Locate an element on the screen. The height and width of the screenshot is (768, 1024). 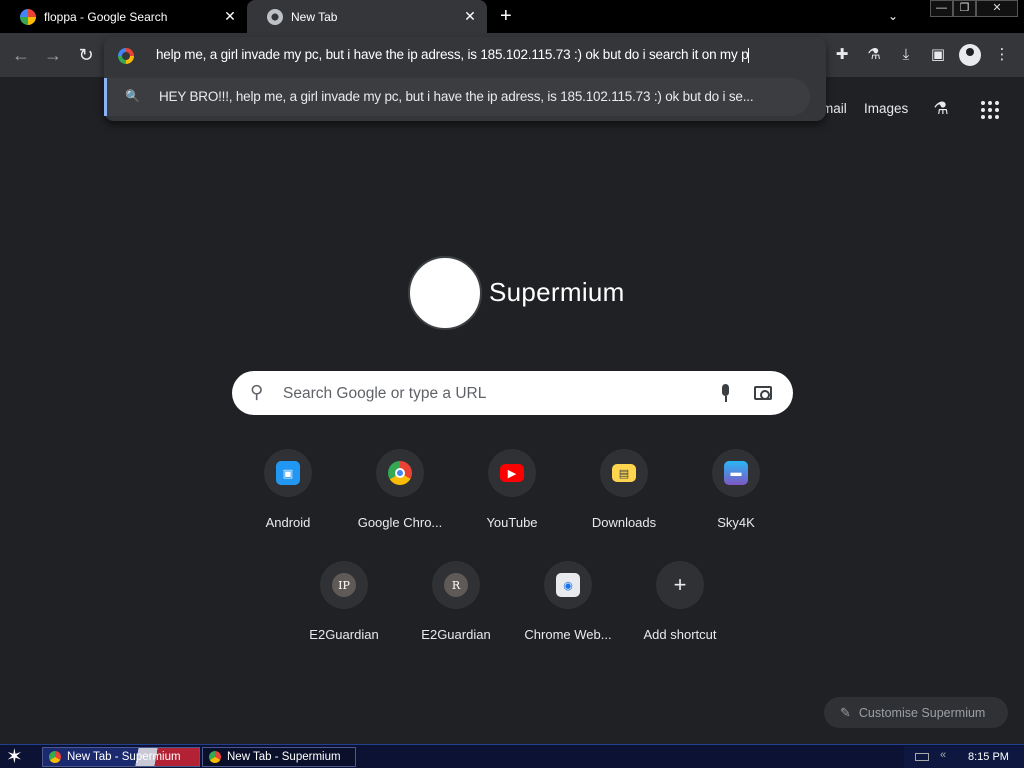
reload-button: ↻ is located at coordinates (86, 55).